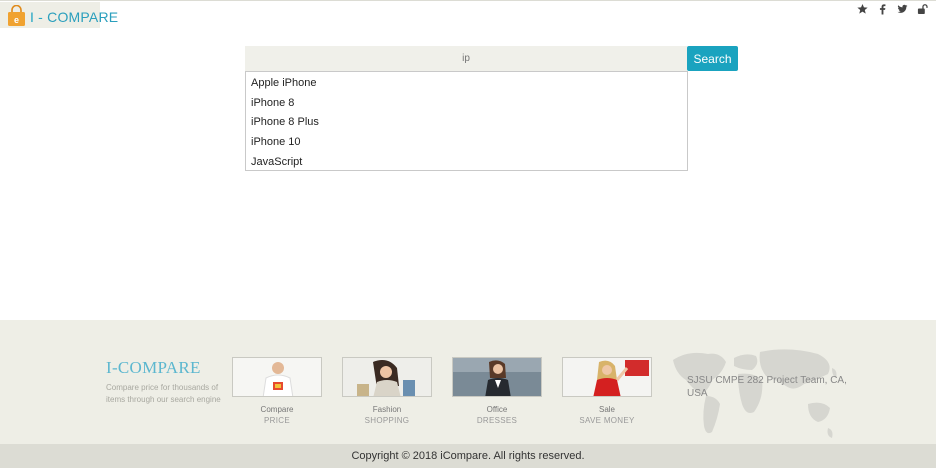 Image resolution: width=936 pixels, height=468 pixels. Describe the element at coordinates (277, 420) in the screenshot. I see `category-subtitle: PRICE` at that location.